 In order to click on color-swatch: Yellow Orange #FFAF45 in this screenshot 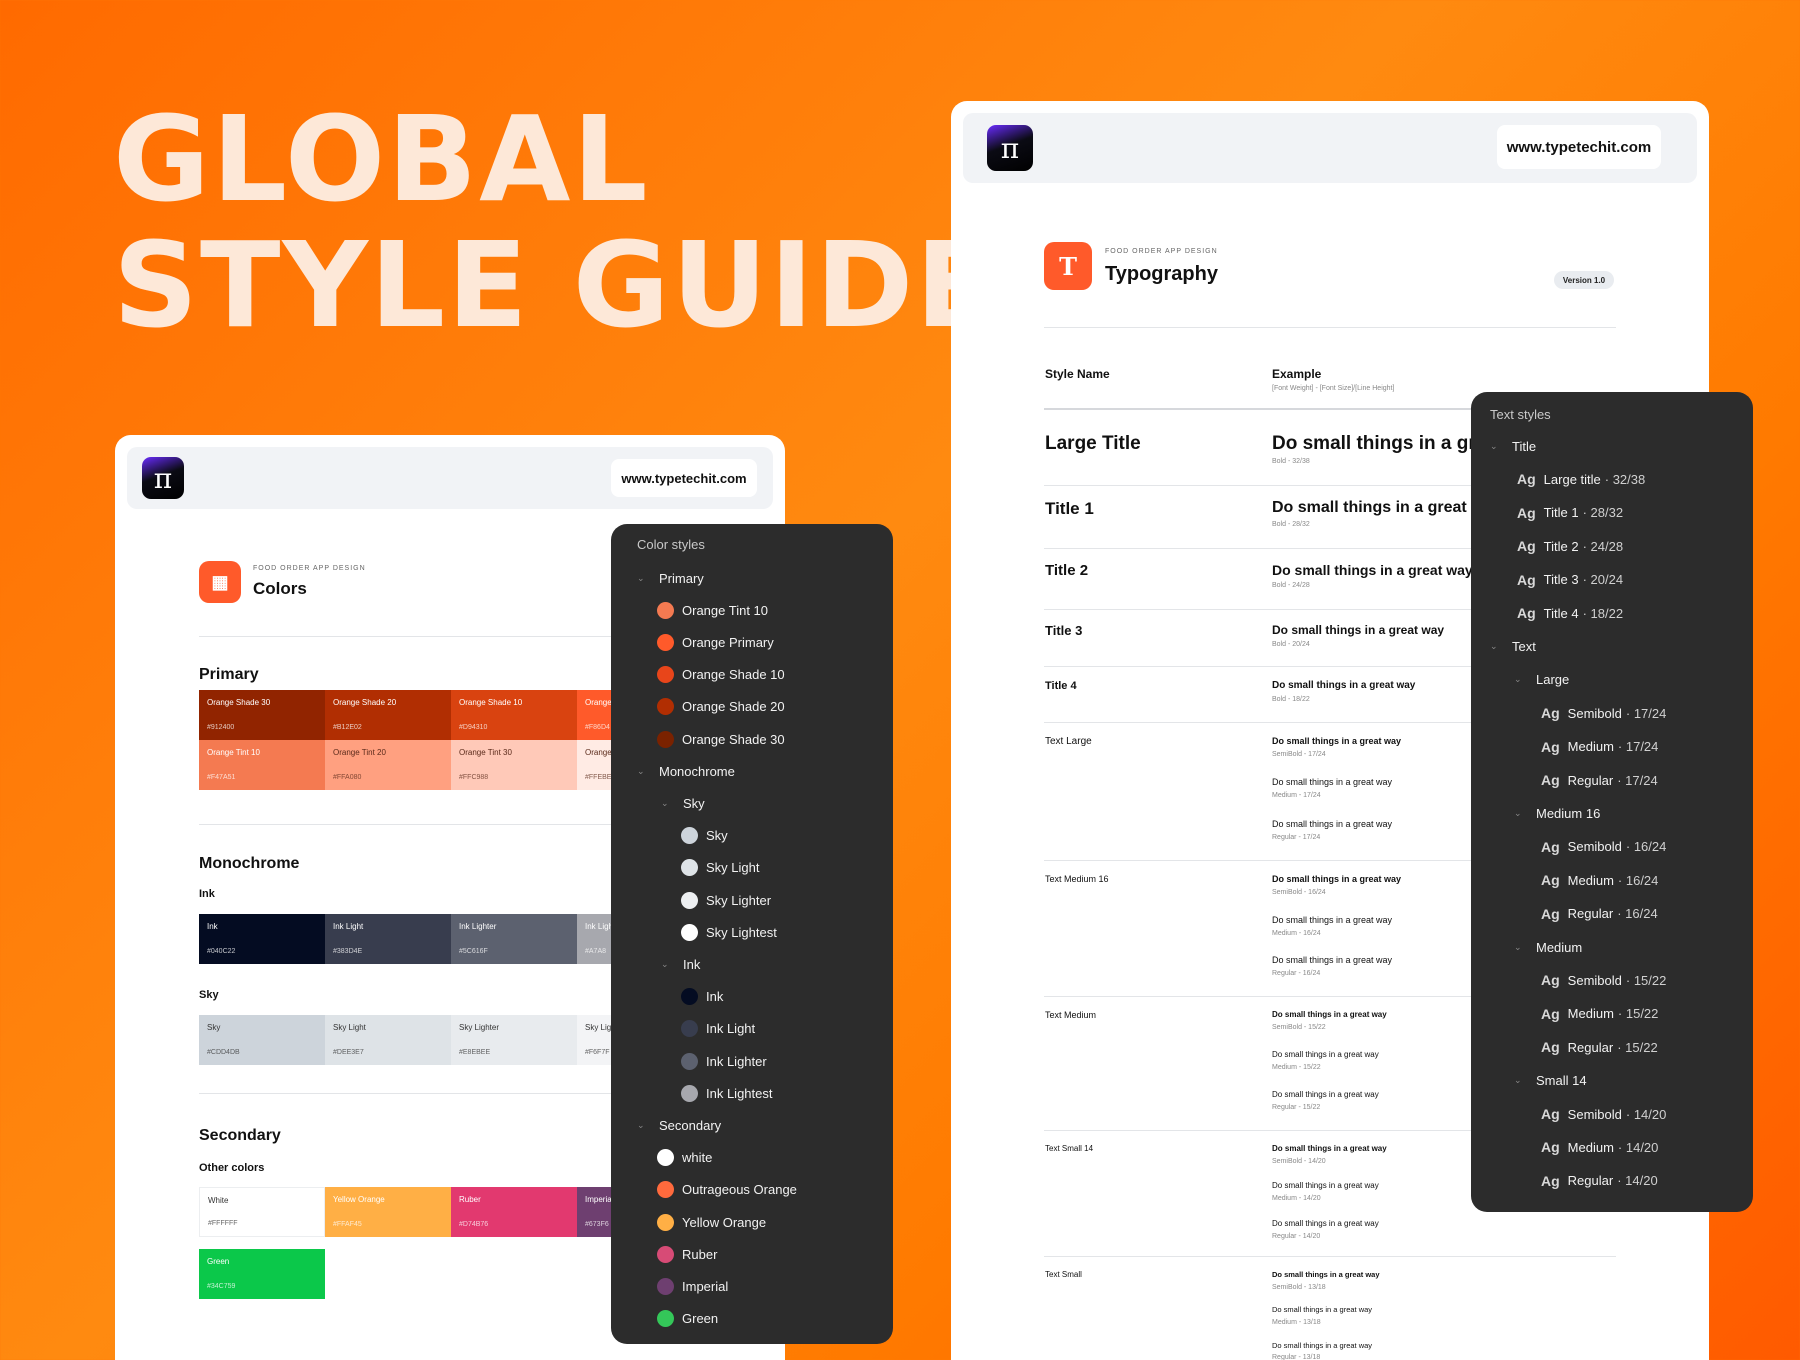, I will do `click(388, 1212)`.